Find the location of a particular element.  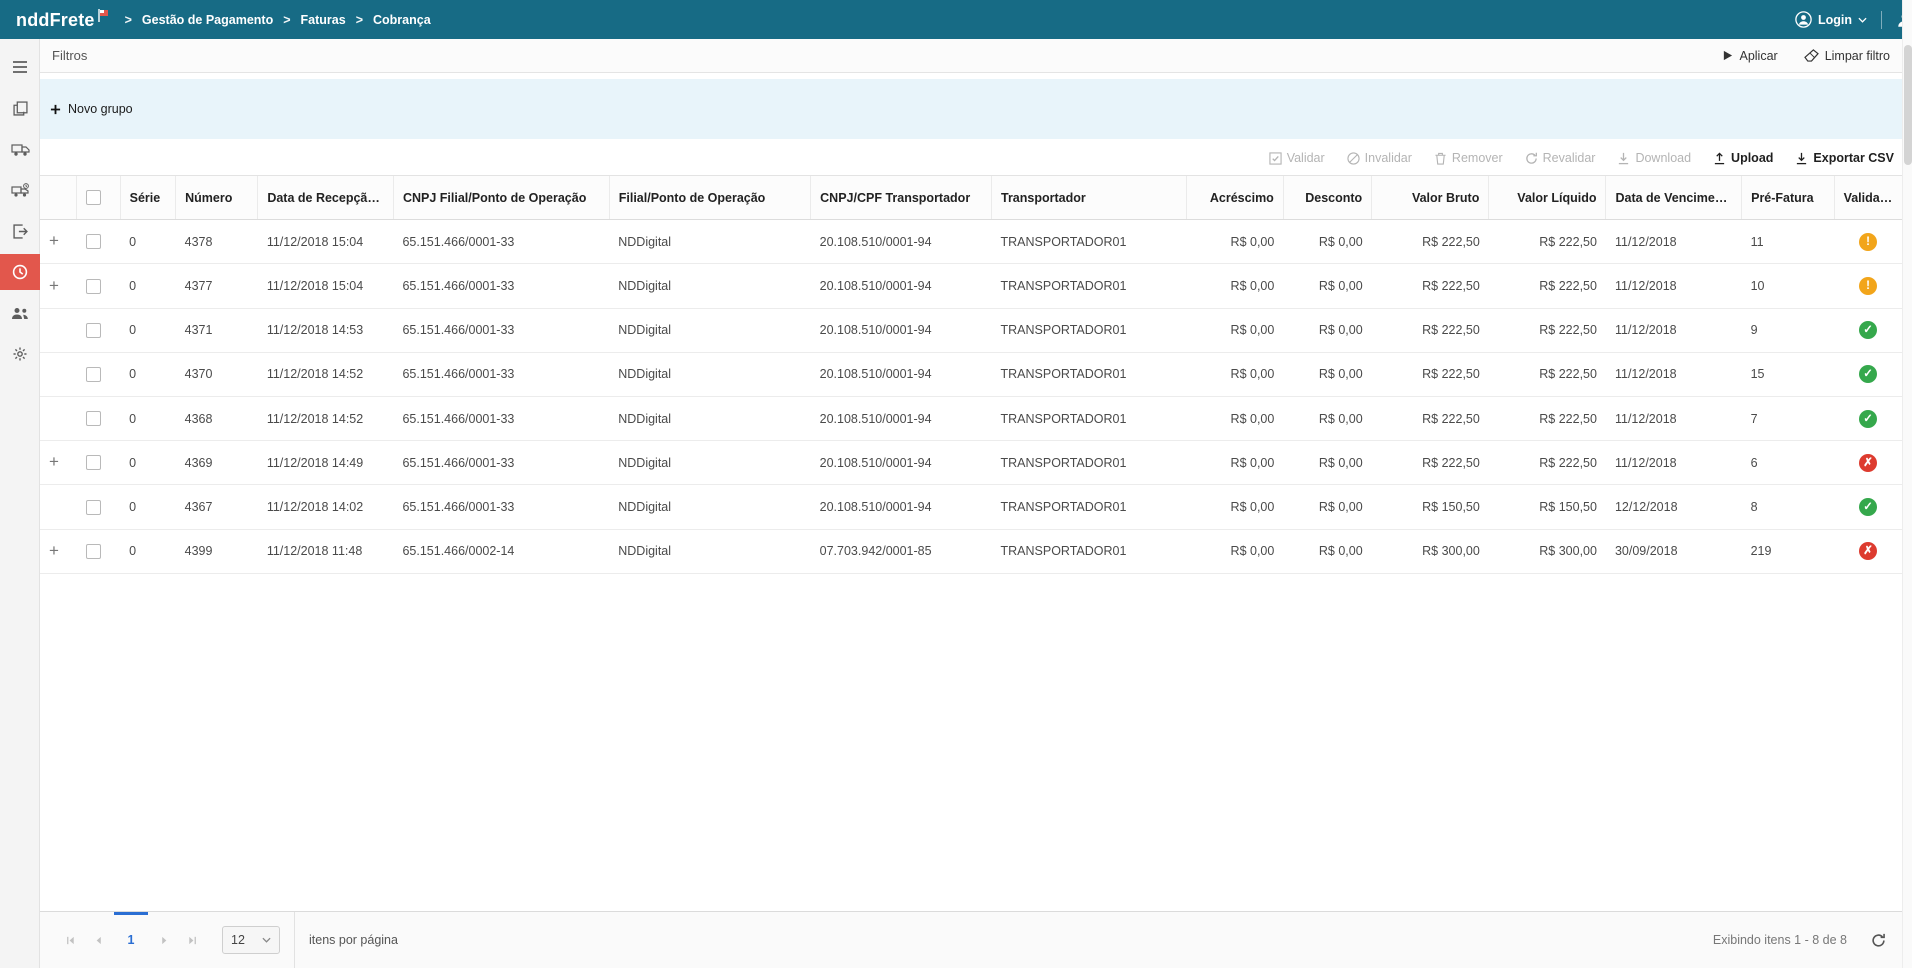

page-number-button: 1 is located at coordinates (131, 933).